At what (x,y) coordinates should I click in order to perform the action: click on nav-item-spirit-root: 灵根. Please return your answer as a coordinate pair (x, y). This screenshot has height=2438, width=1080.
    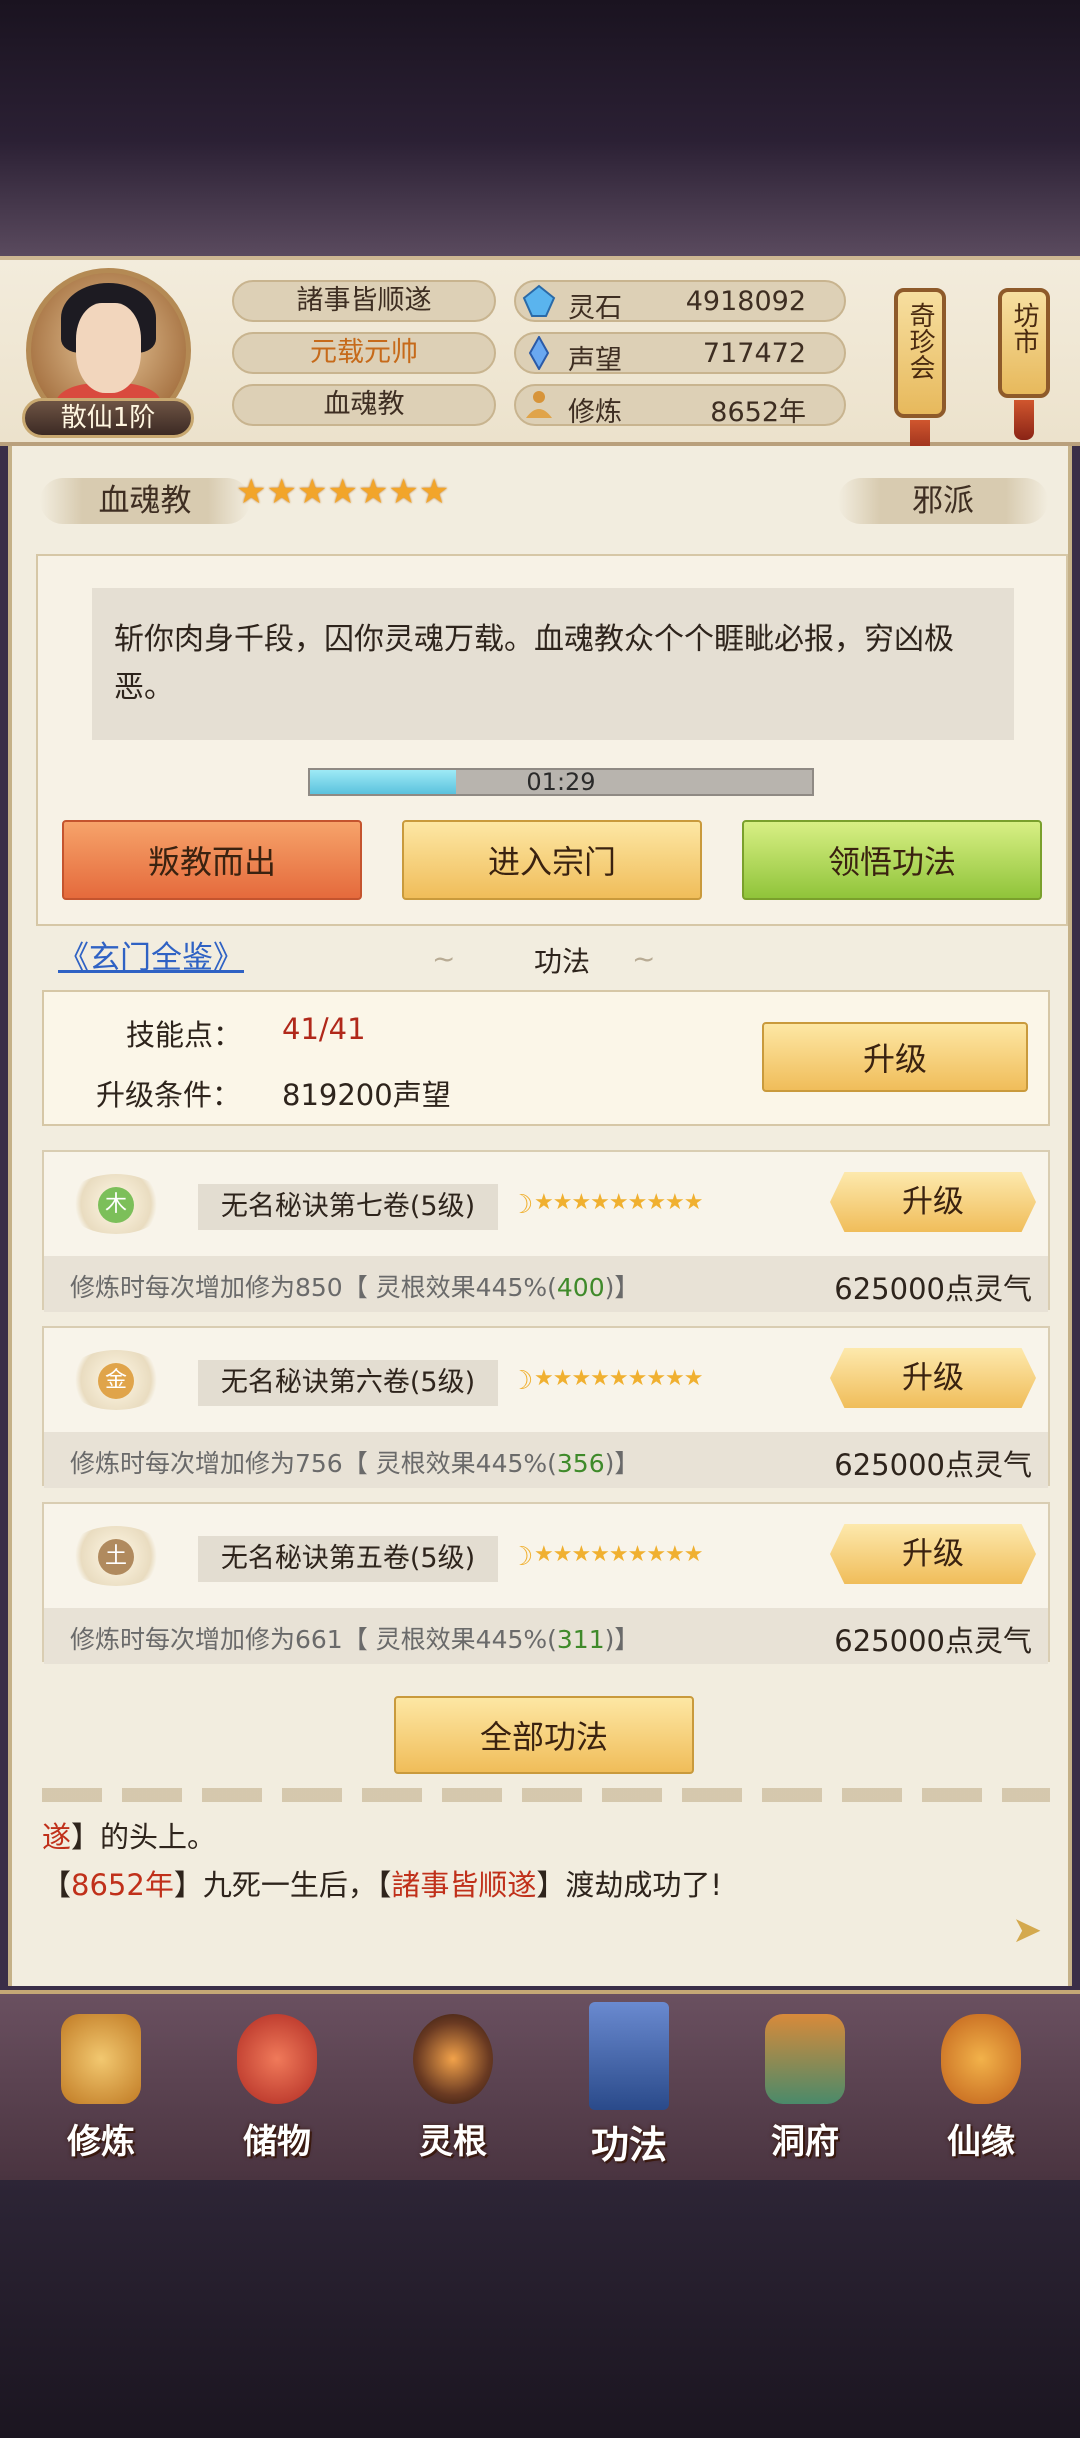
    Looking at the image, I should click on (453, 2084).